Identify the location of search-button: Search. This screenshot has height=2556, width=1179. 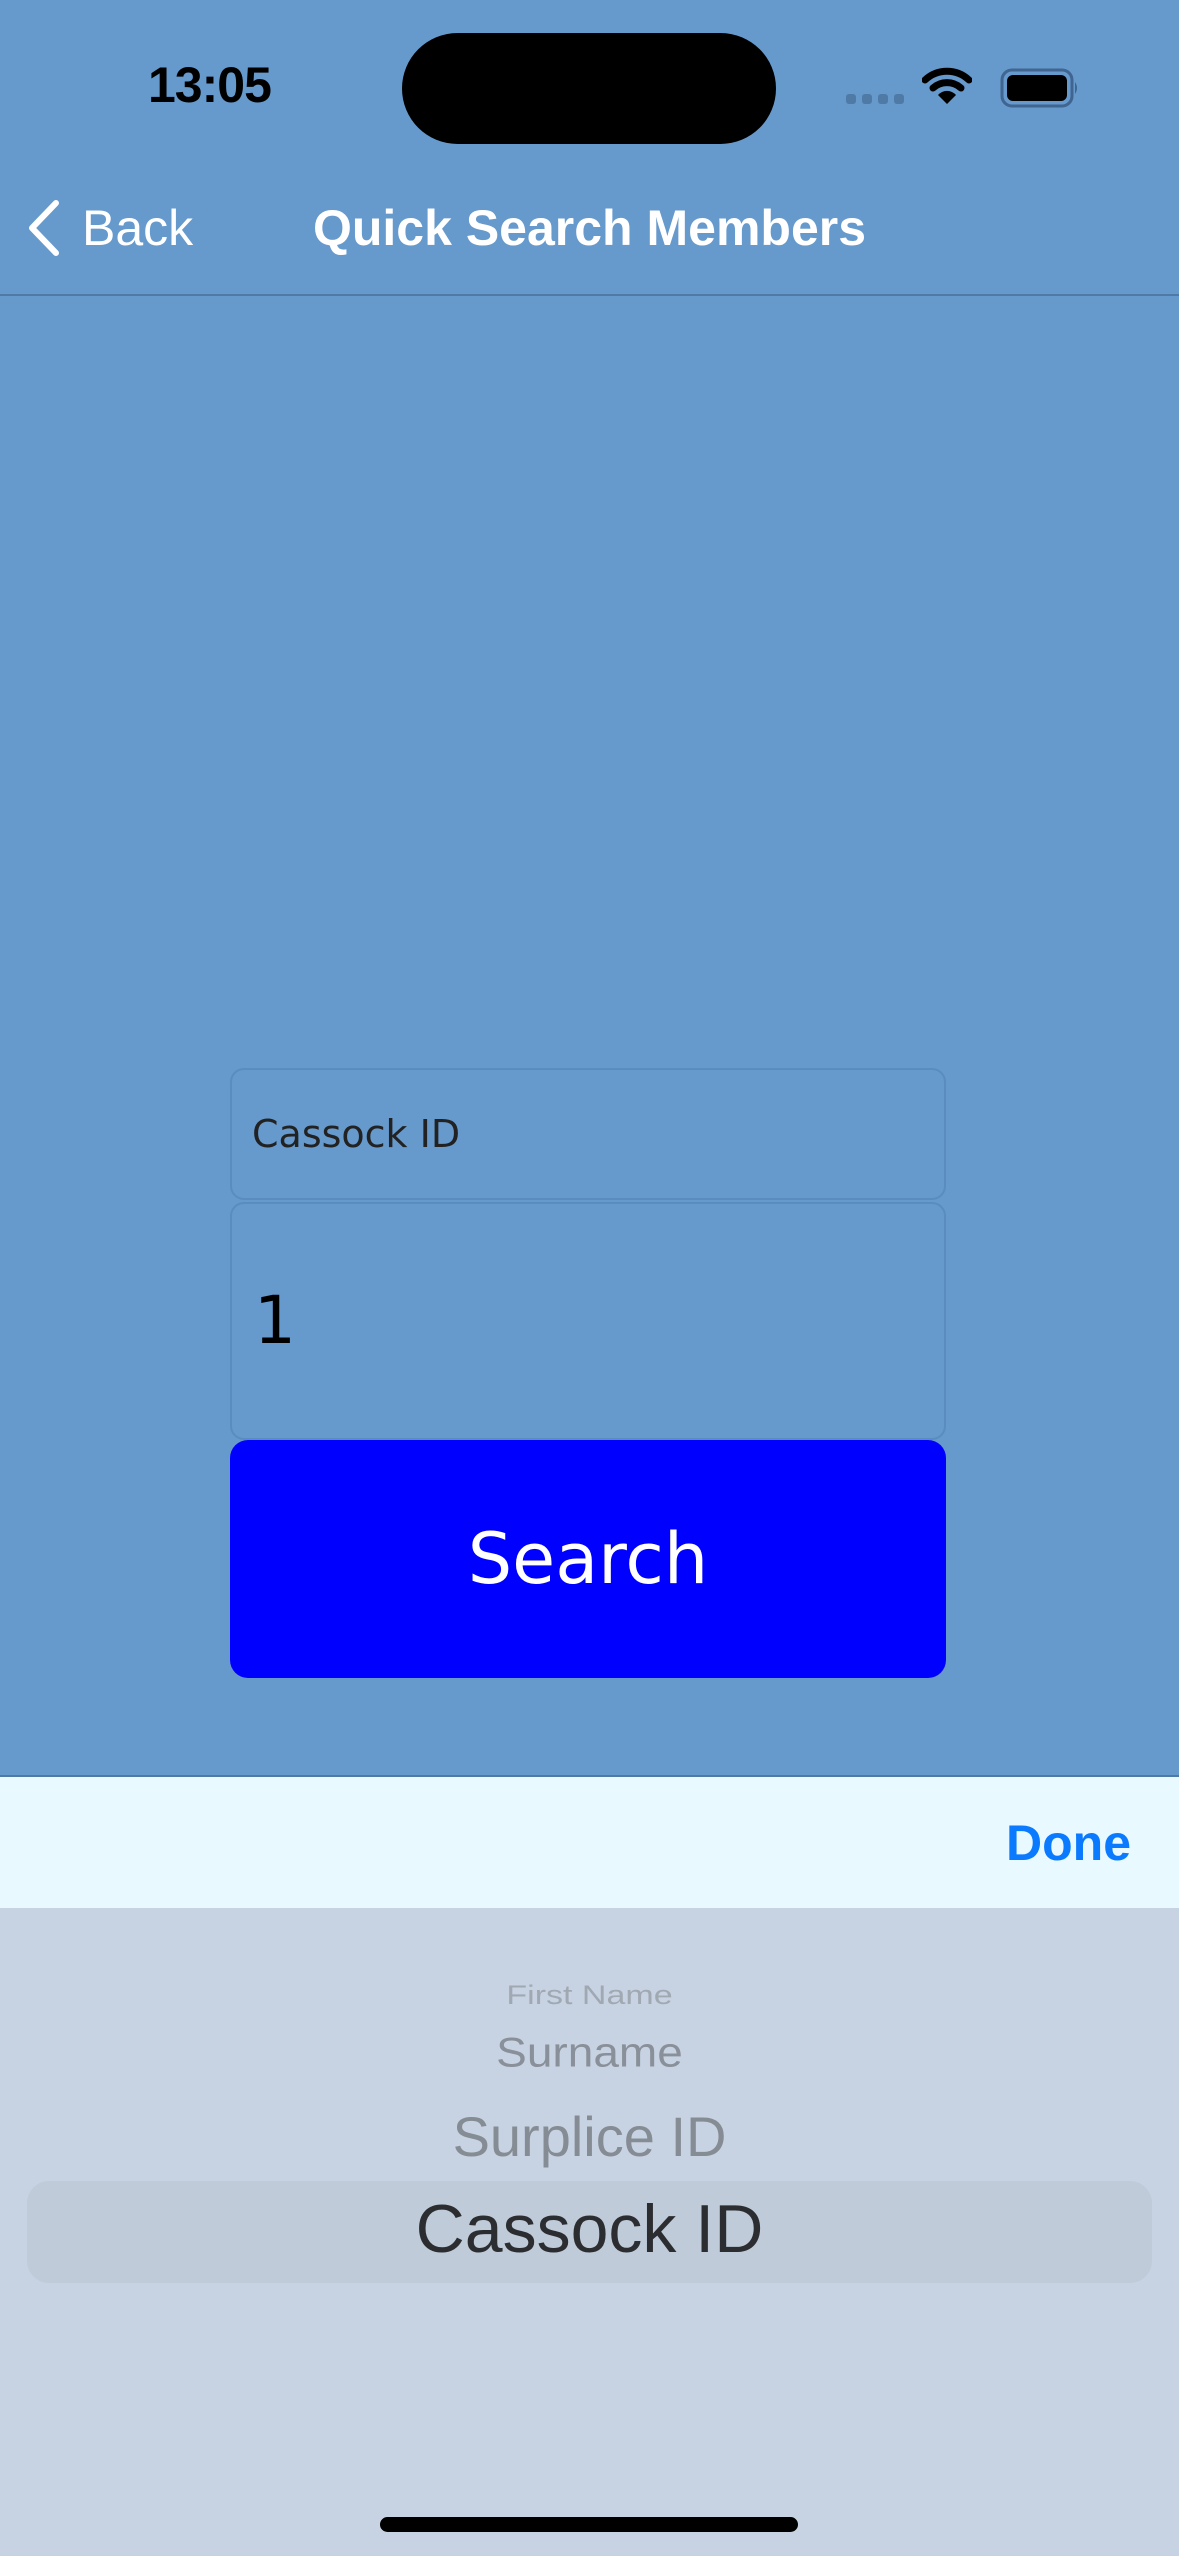
(588, 1559).